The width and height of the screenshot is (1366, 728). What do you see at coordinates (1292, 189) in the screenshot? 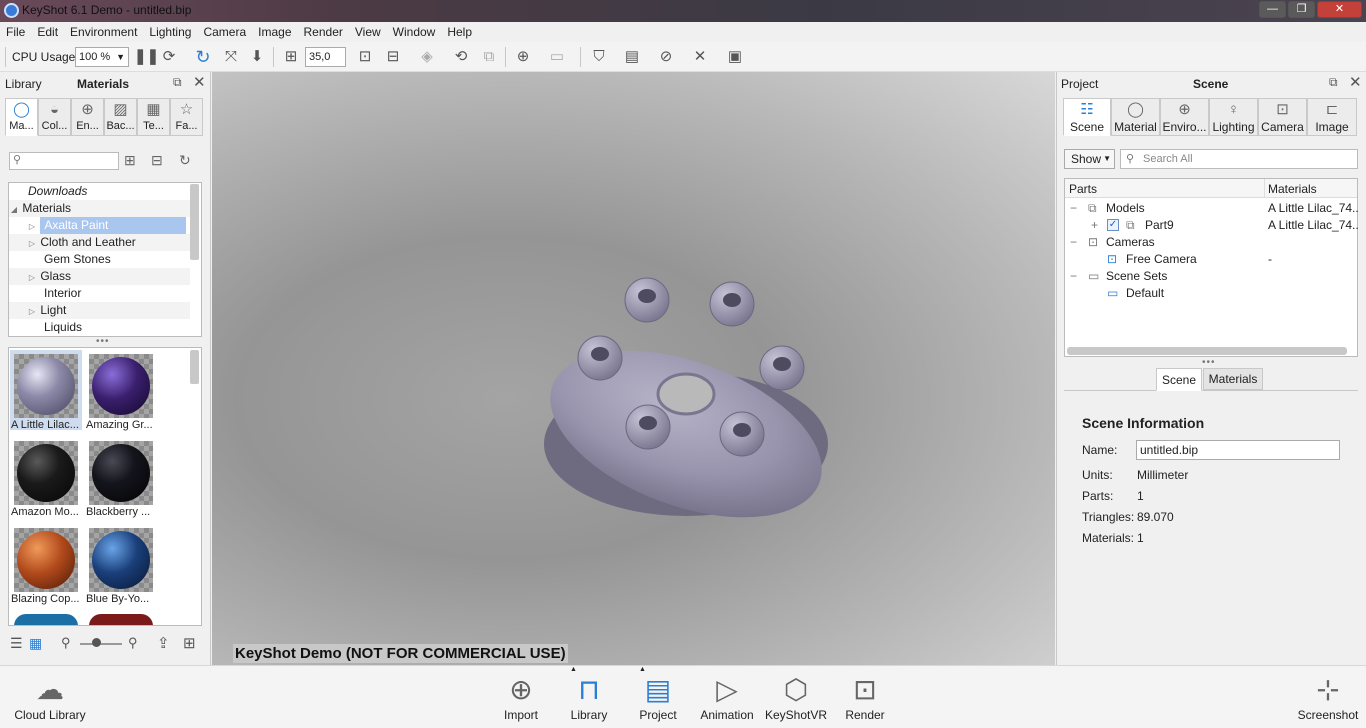
I see `column-materials: Materials` at bounding box center [1292, 189].